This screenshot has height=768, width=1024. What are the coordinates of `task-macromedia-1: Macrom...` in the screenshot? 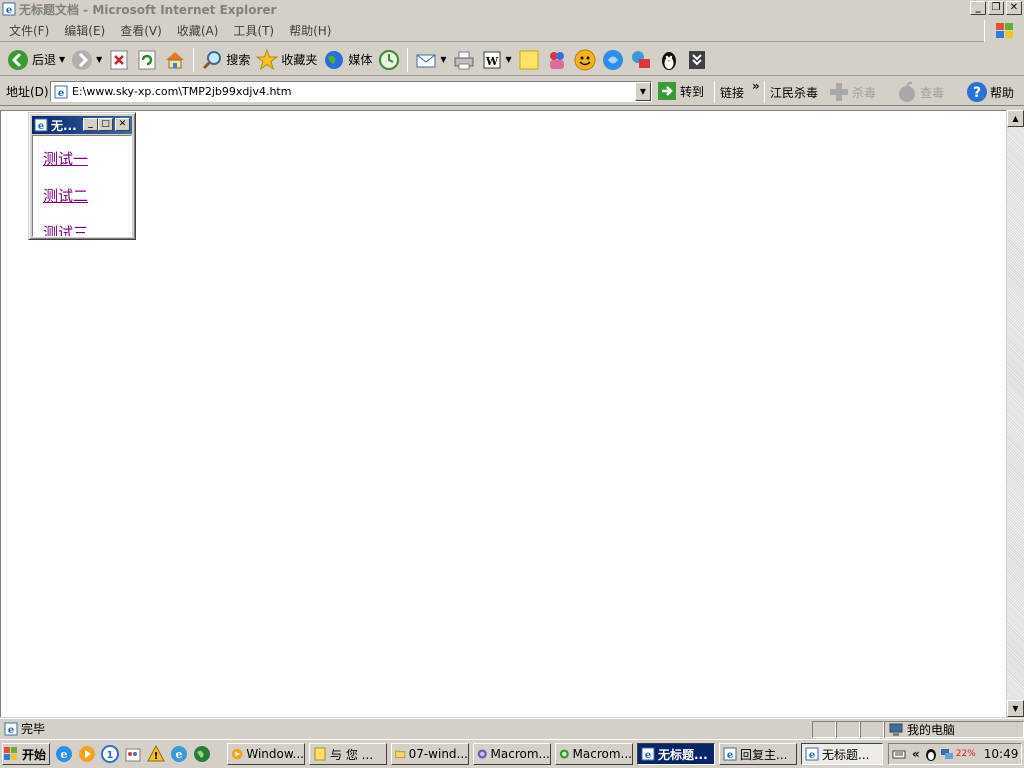 It's located at (512, 754).